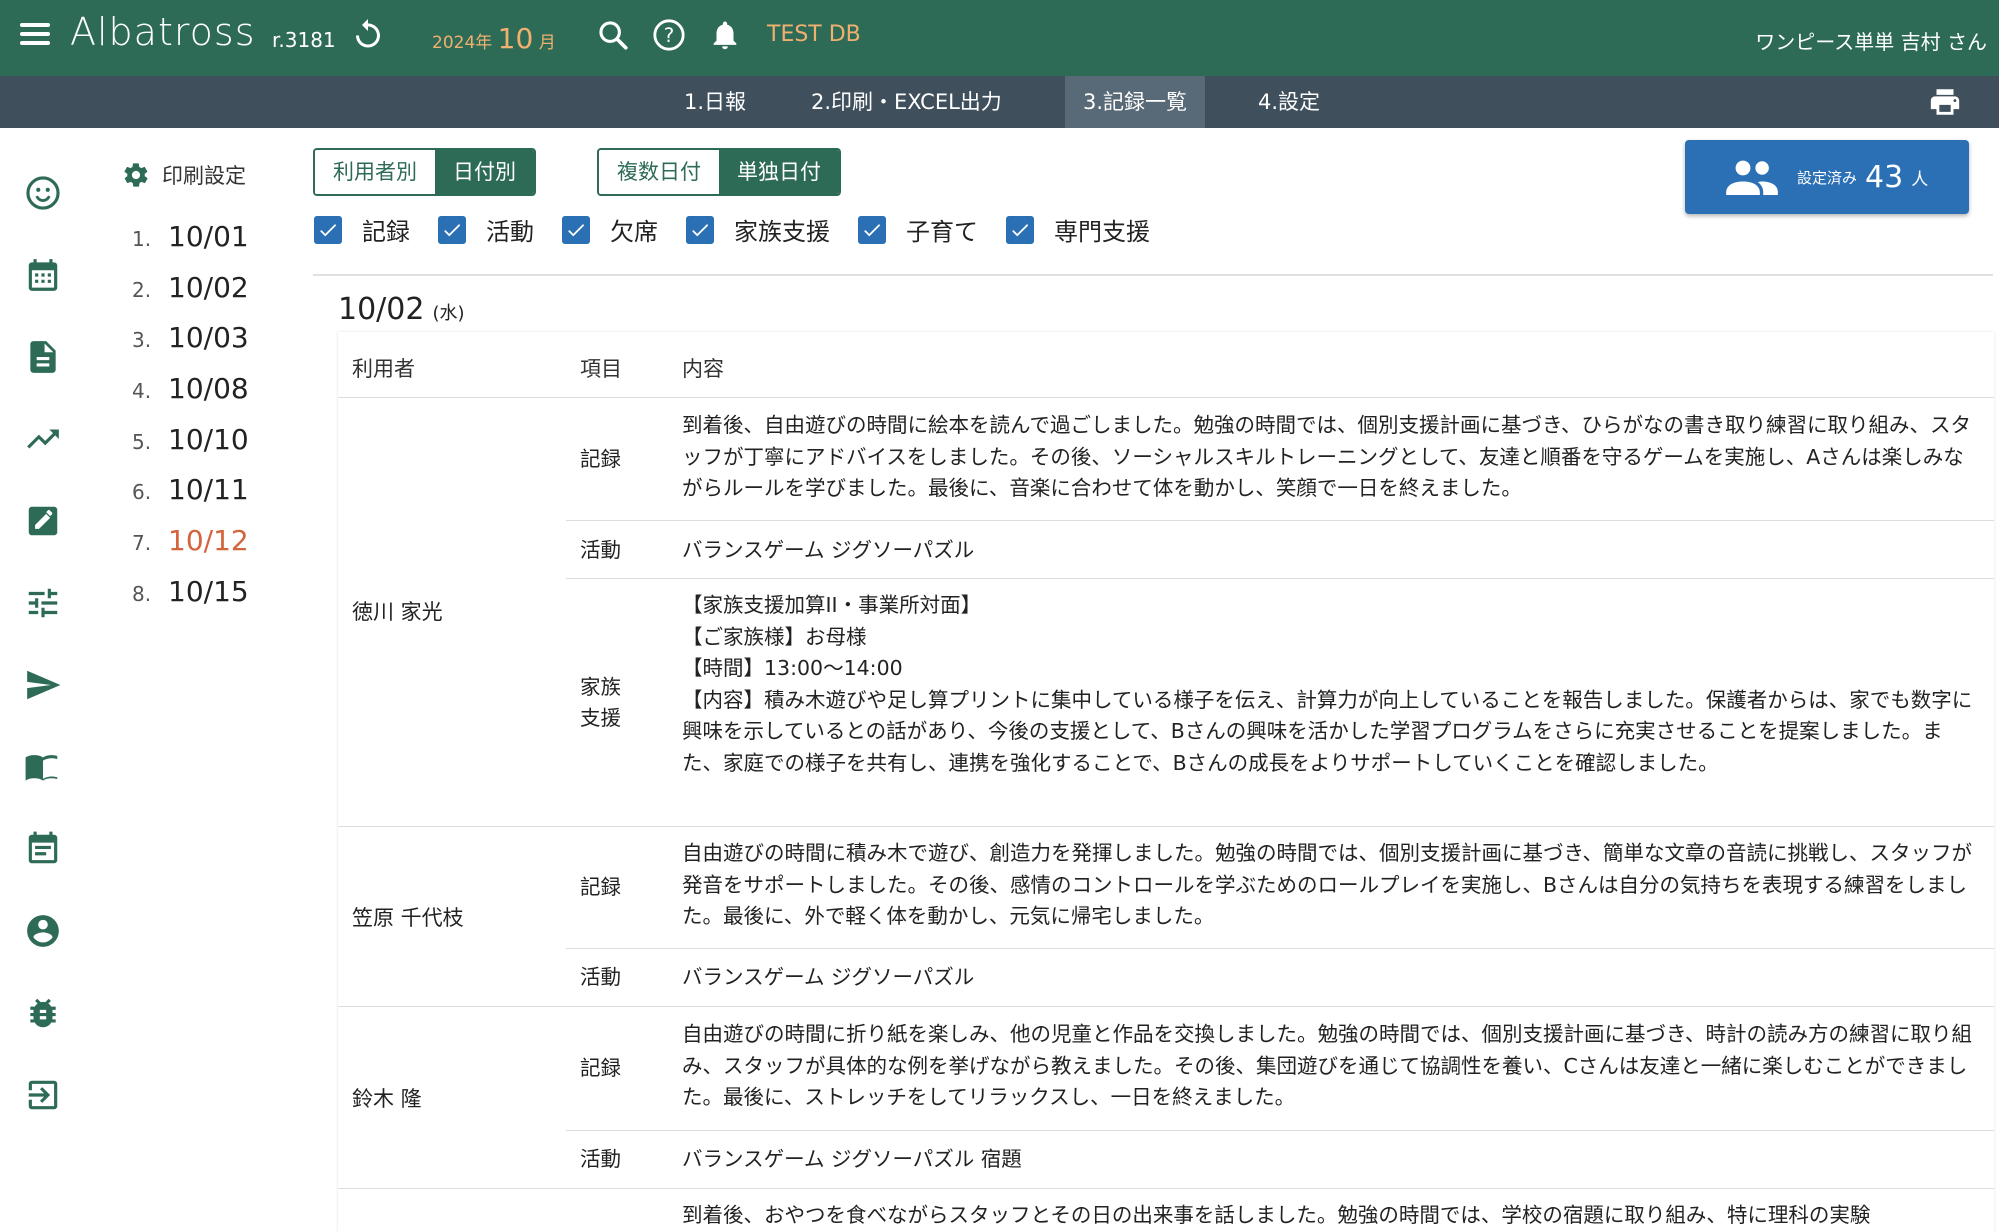 The width and height of the screenshot is (1999, 1232). I want to click on date-item: 8. 10/15, so click(190, 591).